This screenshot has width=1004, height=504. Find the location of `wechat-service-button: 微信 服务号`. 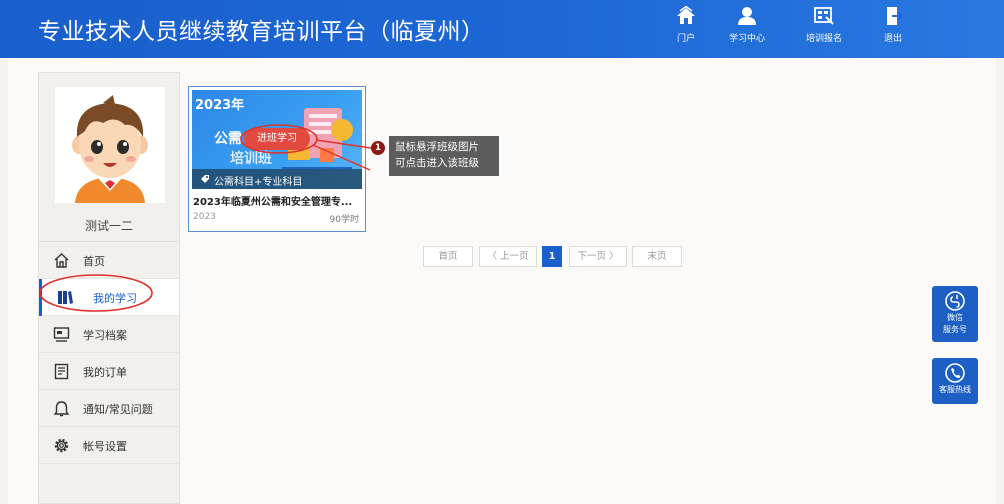

wechat-service-button: 微信 服务号 is located at coordinates (955, 314).